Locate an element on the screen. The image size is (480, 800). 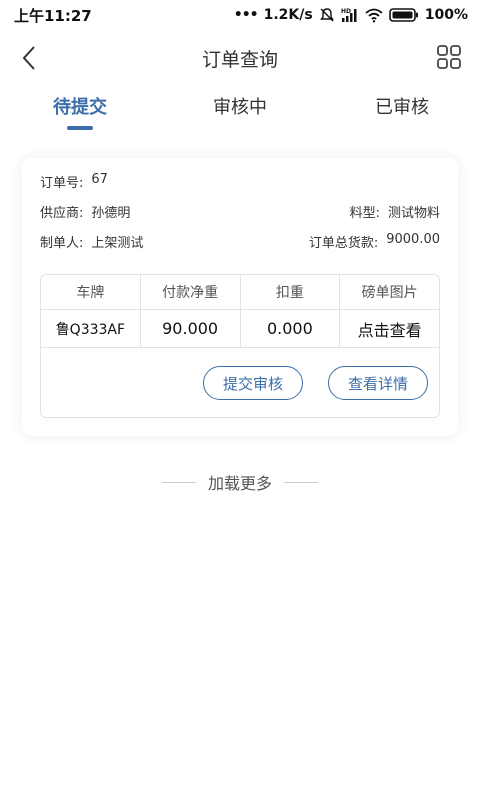
creator-value: 上架测试 is located at coordinates (117, 243).